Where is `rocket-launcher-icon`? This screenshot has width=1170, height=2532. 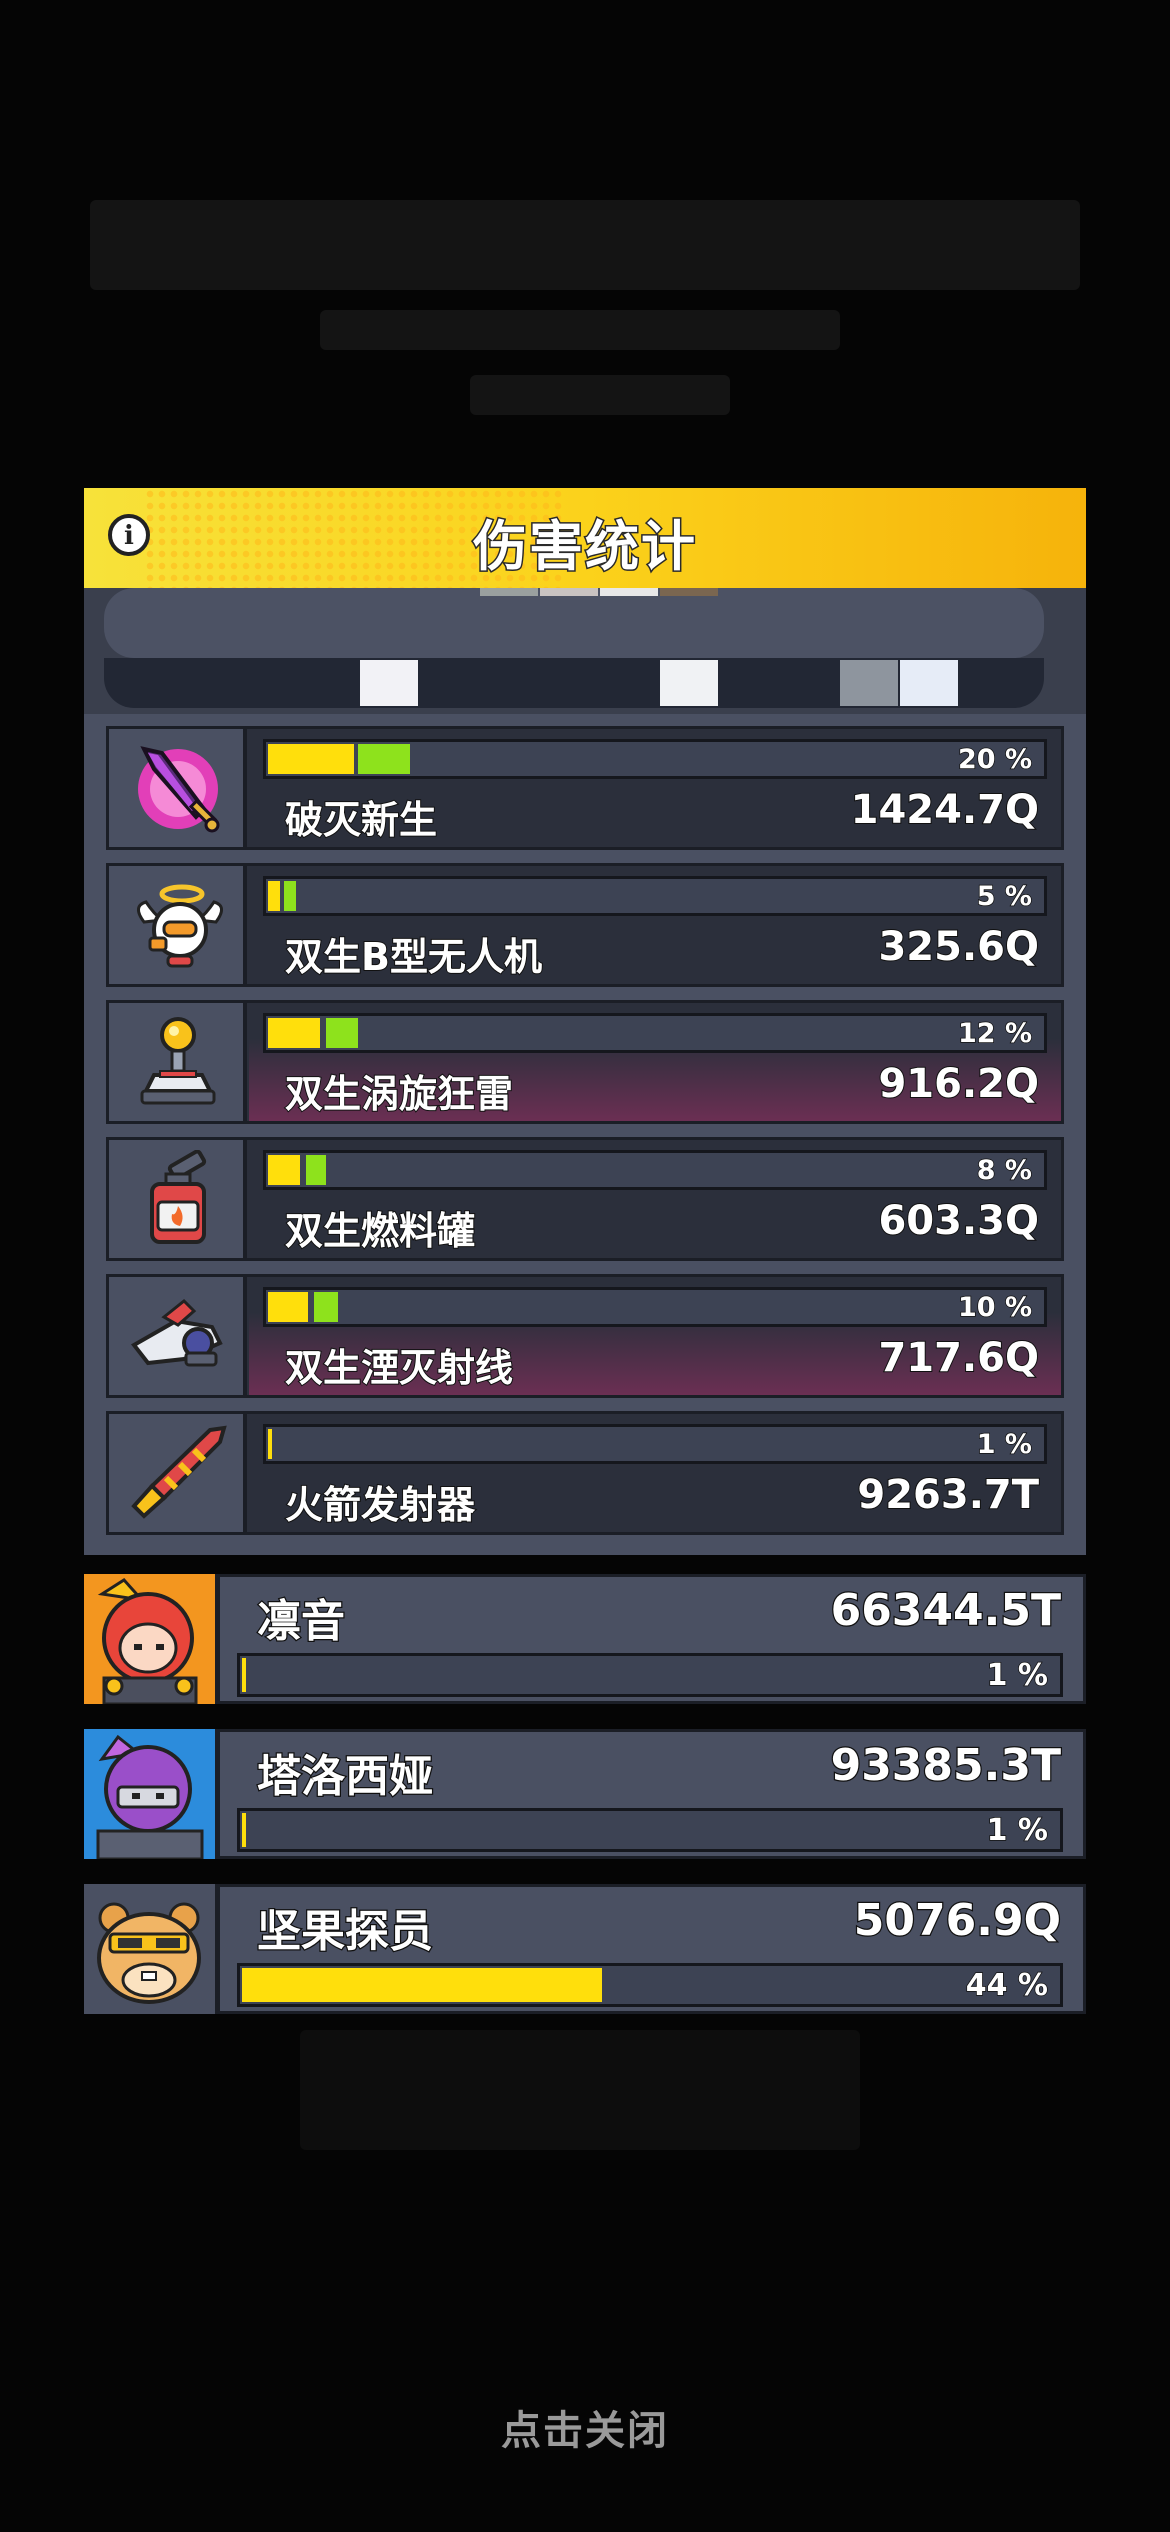
rocket-launcher-icon is located at coordinates (178, 1473).